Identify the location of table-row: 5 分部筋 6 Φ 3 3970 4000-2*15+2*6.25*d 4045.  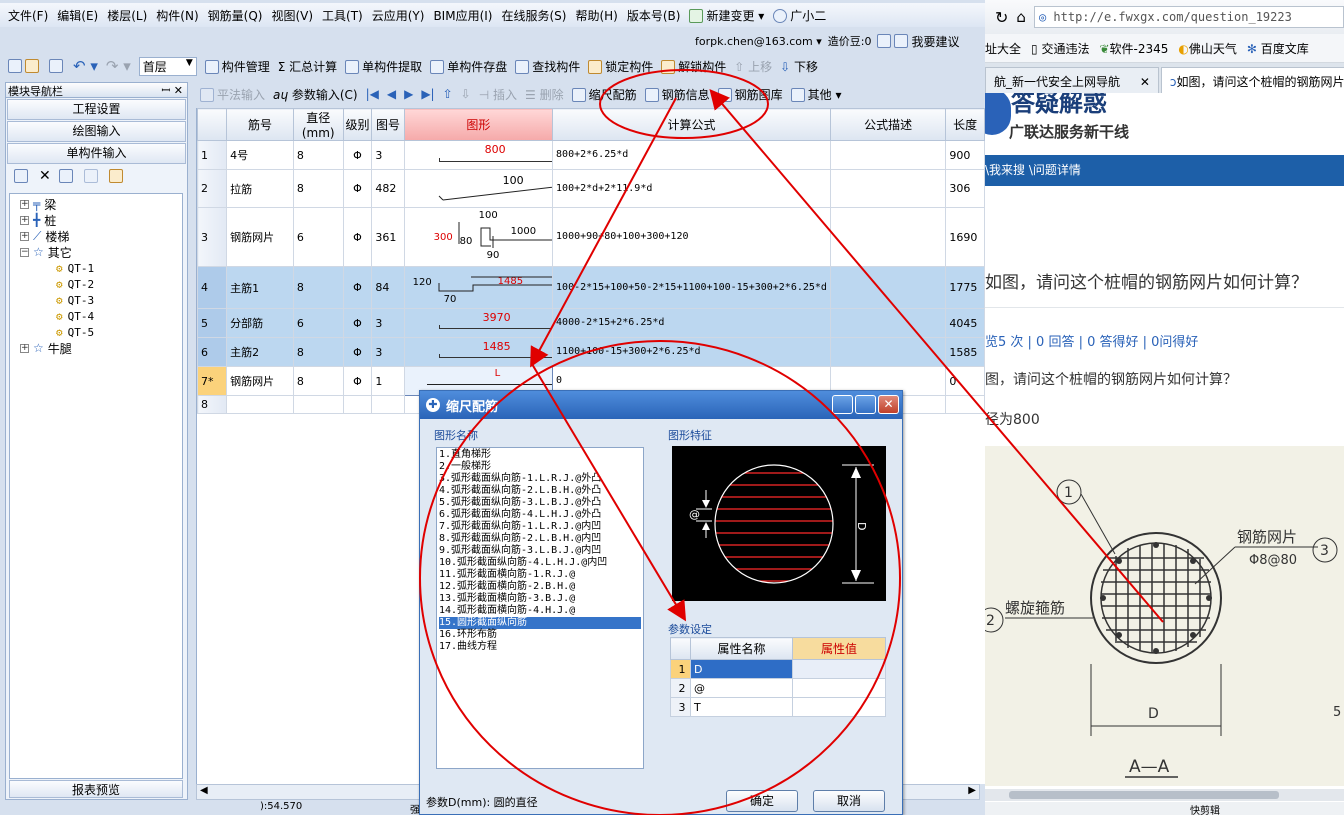
(591, 323).